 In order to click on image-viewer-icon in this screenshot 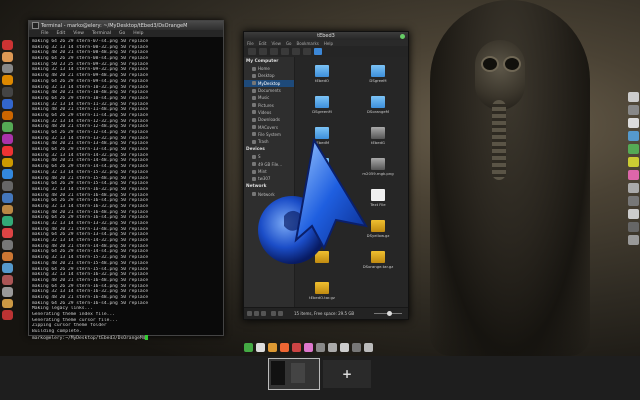, I will do `click(7, 209)`.